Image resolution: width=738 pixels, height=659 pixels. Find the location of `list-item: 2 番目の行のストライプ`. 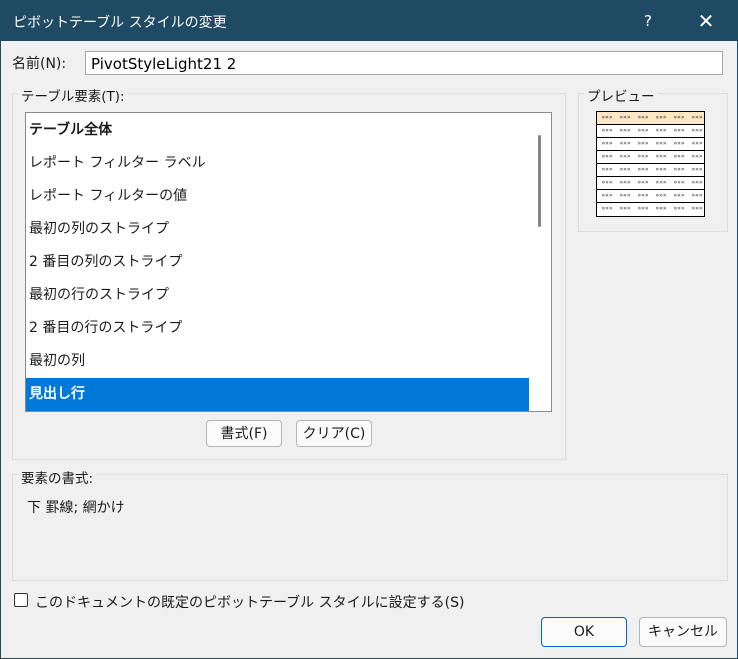

list-item: 2 番目の行のストライプ is located at coordinates (277, 328).